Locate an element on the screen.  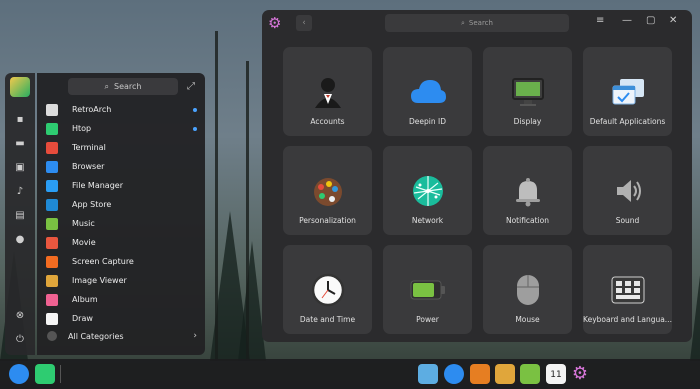
settings-tile-power: Power is located at coordinates (427, 289).